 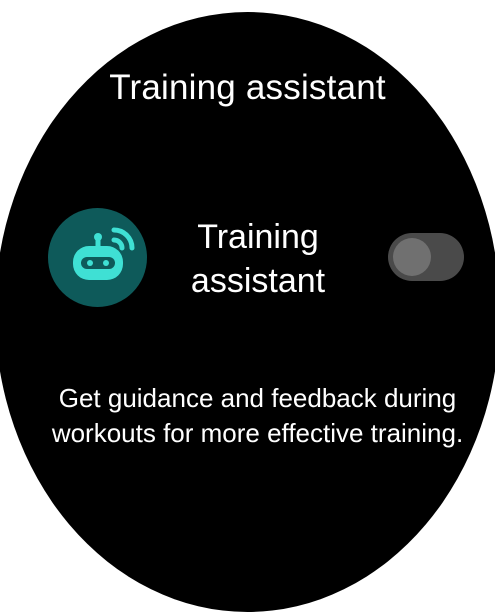 I want to click on training-assistant-toggle, so click(x=426, y=257).